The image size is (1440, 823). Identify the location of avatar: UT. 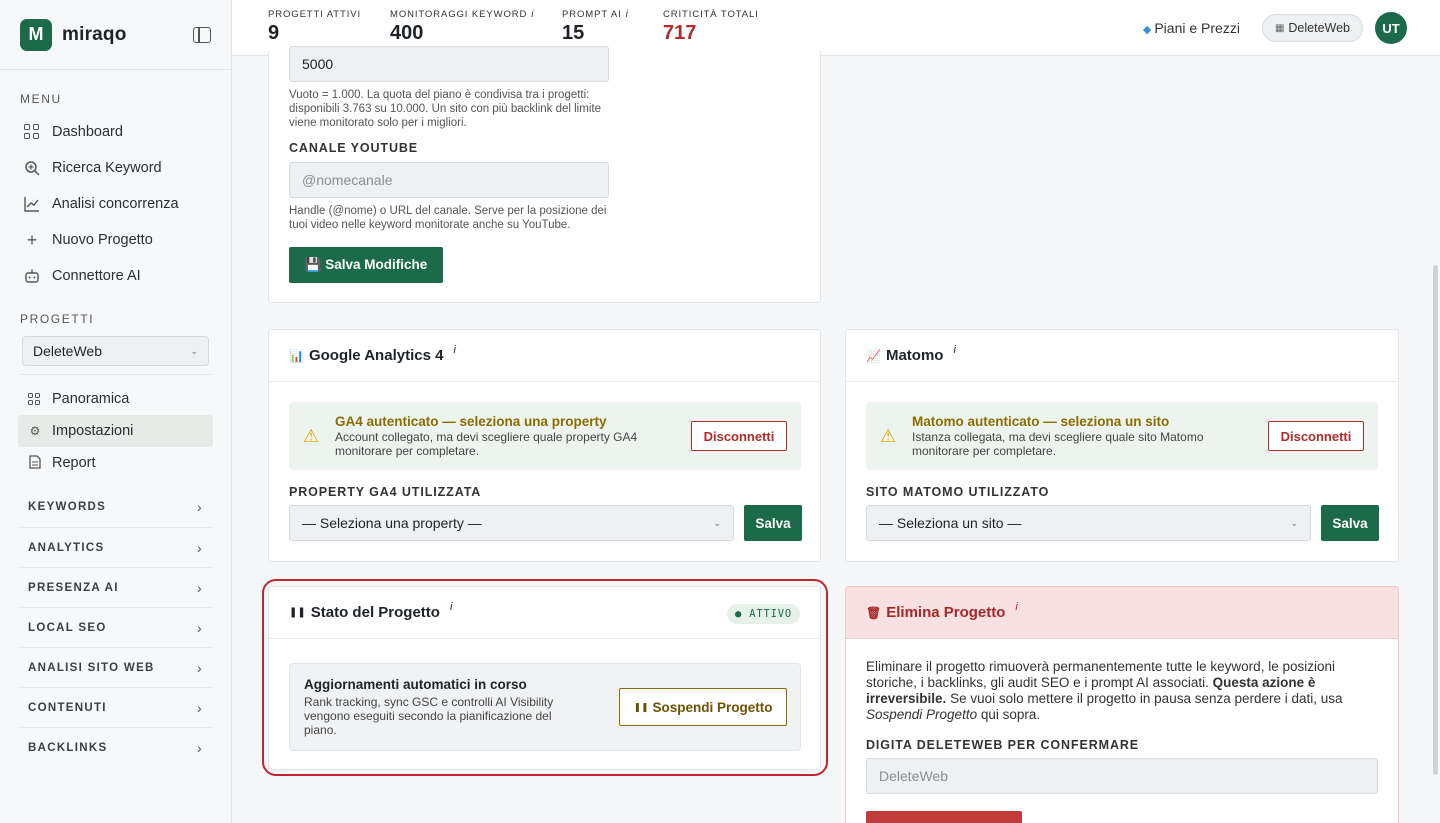
(1391, 28).